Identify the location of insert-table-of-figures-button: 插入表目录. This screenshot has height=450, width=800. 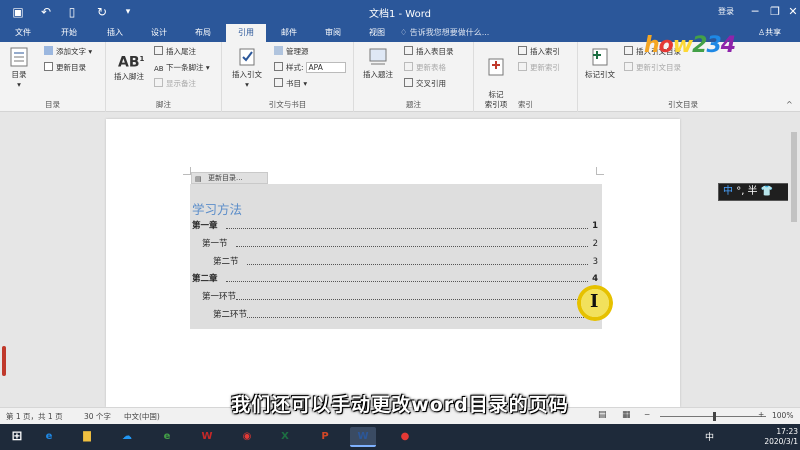
(429, 52).